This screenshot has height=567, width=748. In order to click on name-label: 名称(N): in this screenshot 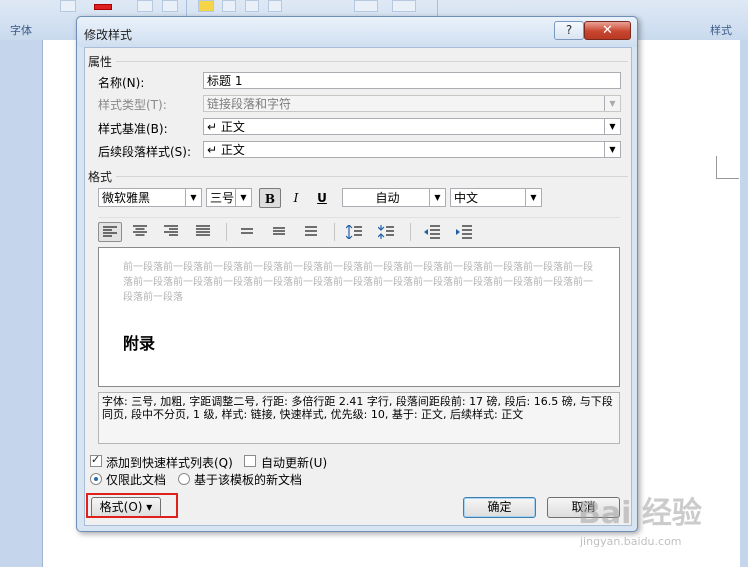, I will do `click(121, 83)`.